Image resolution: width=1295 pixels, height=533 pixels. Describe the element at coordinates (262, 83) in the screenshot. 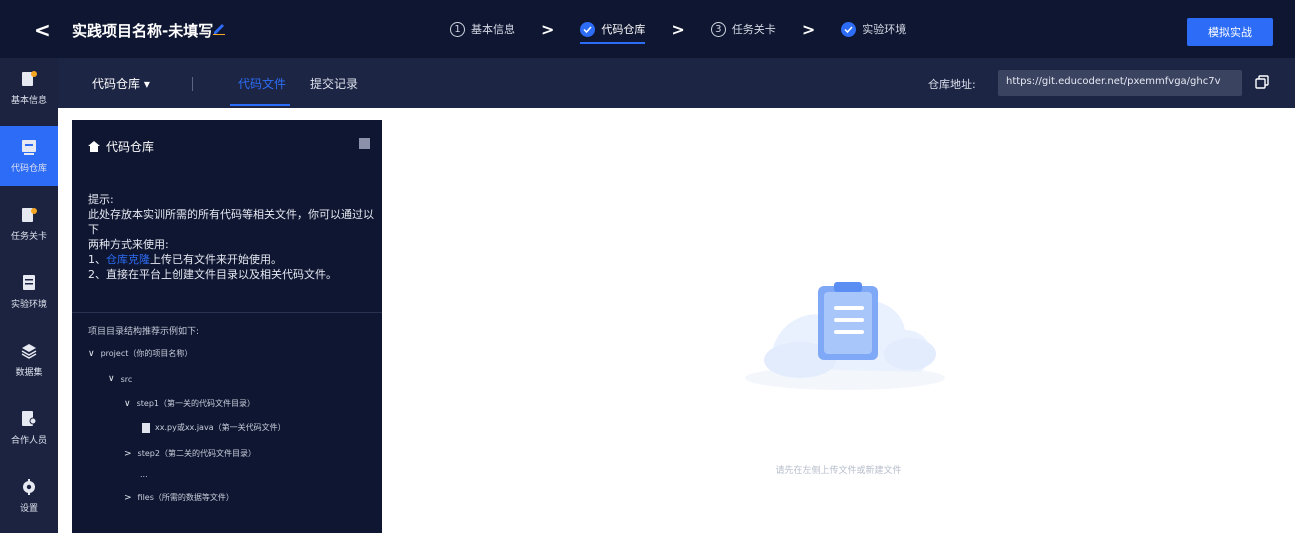

I see `tab-code-files: 代码文件` at that location.